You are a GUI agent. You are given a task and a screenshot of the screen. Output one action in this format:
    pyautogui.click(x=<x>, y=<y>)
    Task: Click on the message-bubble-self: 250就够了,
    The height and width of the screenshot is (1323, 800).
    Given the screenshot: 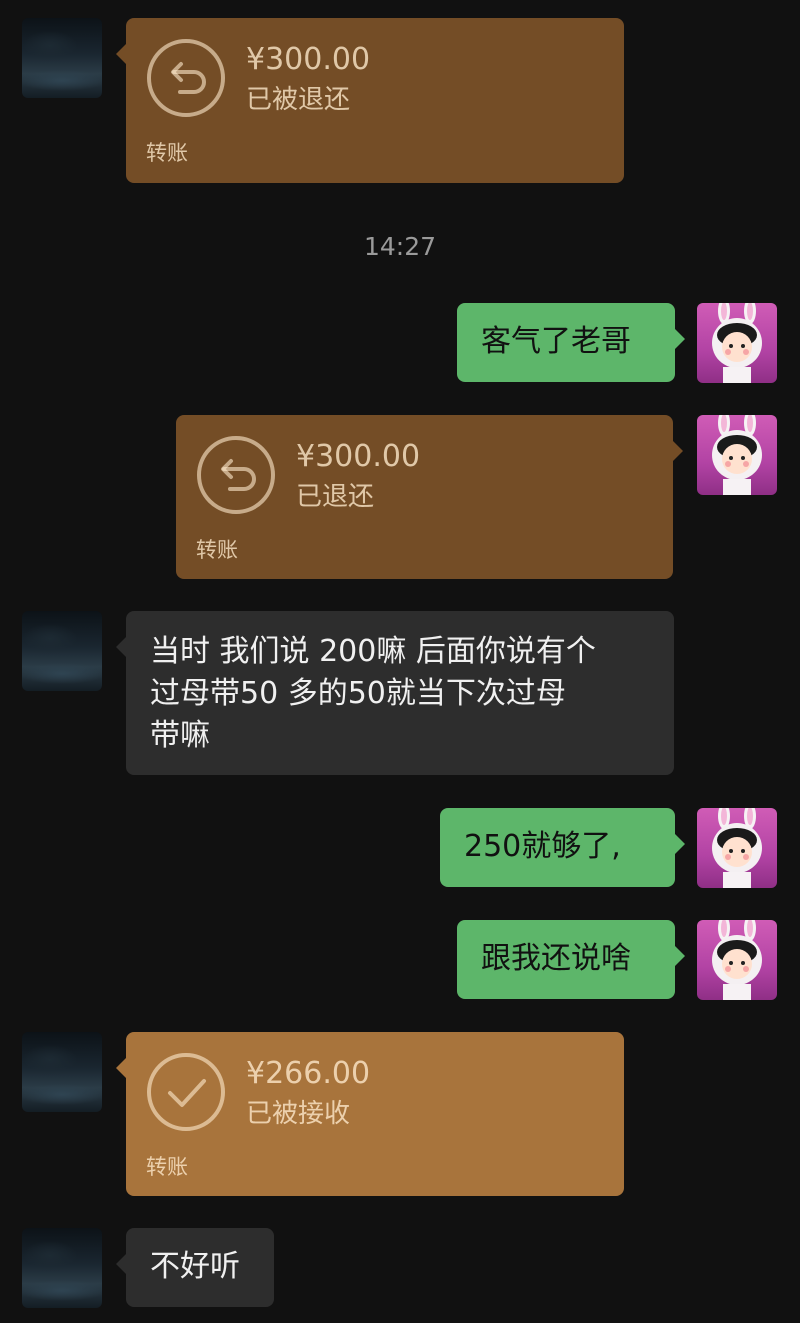 What is the action you would take?
    pyautogui.click(x=562, y=847)
    